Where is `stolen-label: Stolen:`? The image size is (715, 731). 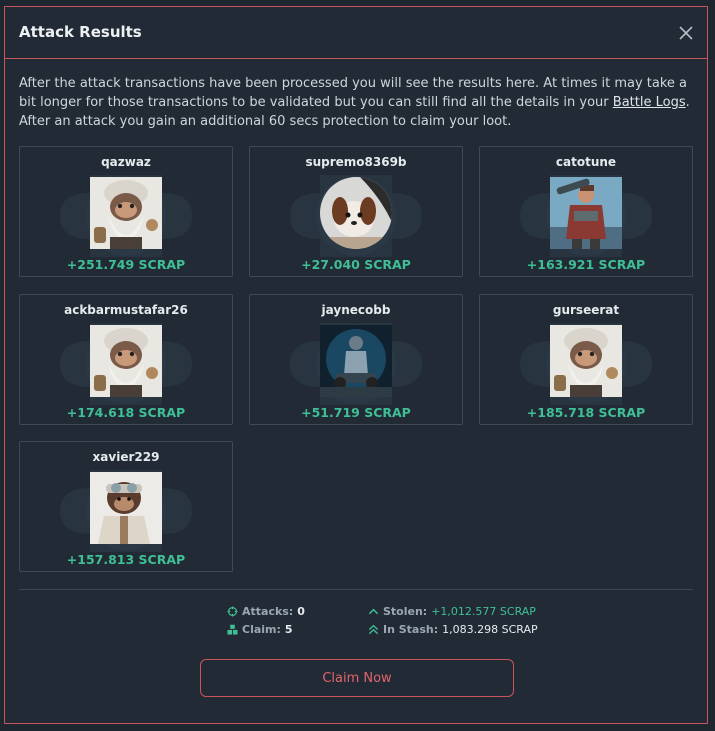
stolen-label: Stolen: is located at coordinates (405, 611).